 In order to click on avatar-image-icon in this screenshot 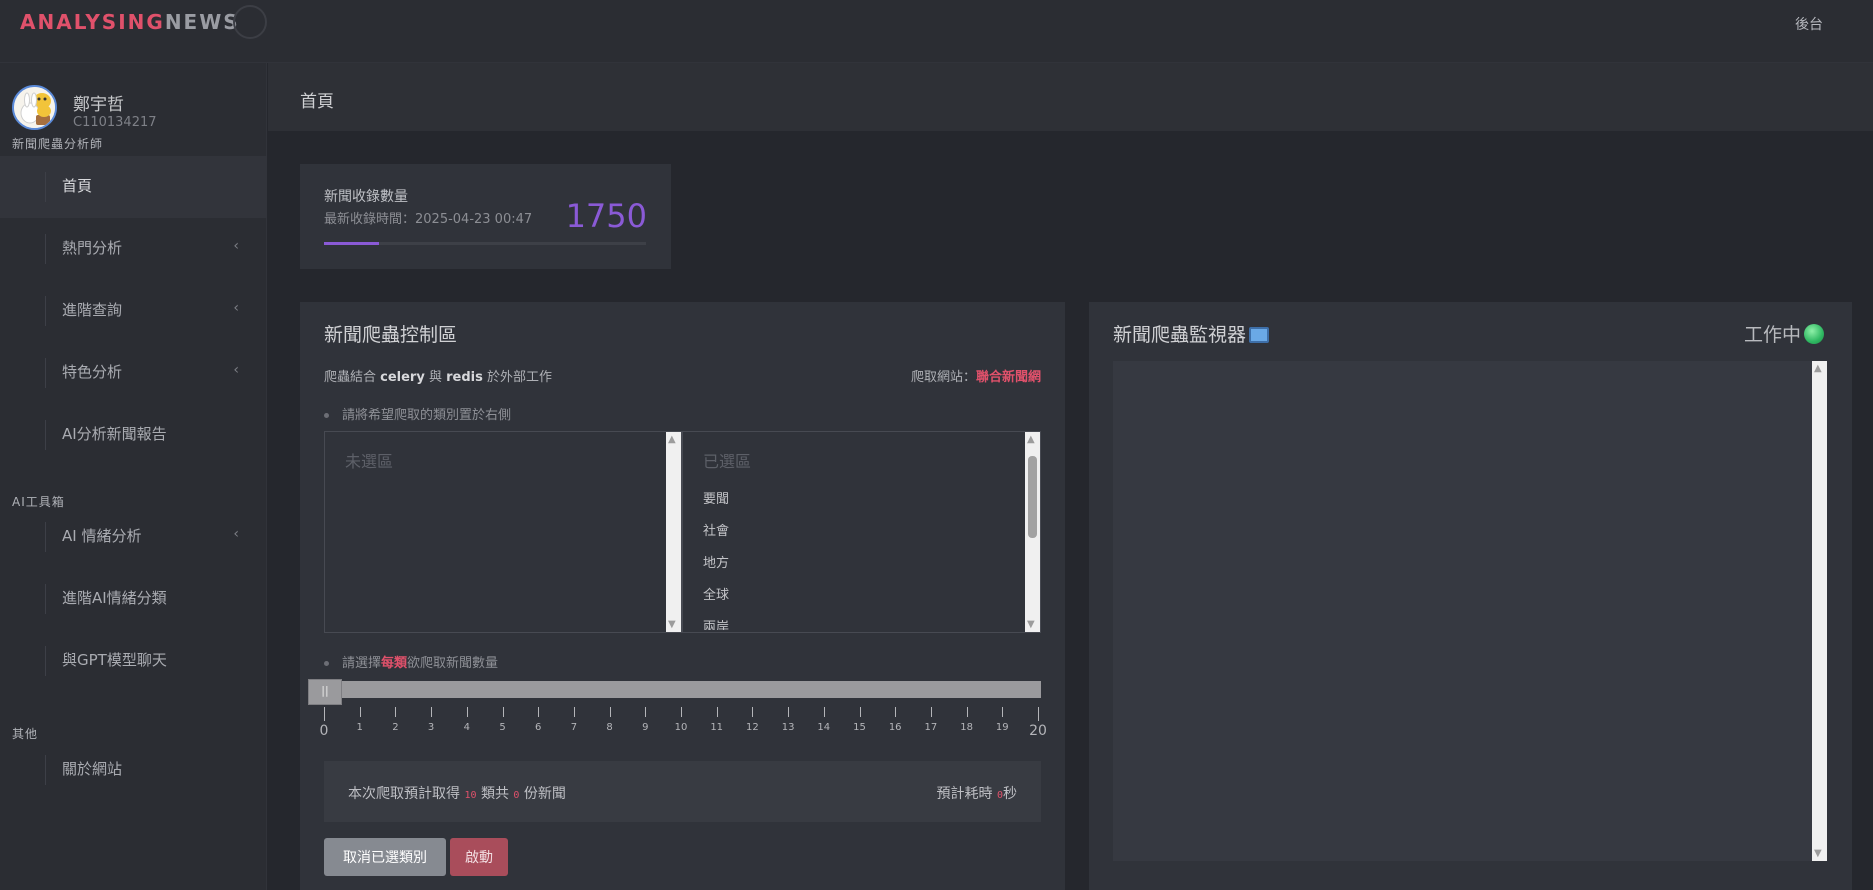, I will do `click(34, 107)`.